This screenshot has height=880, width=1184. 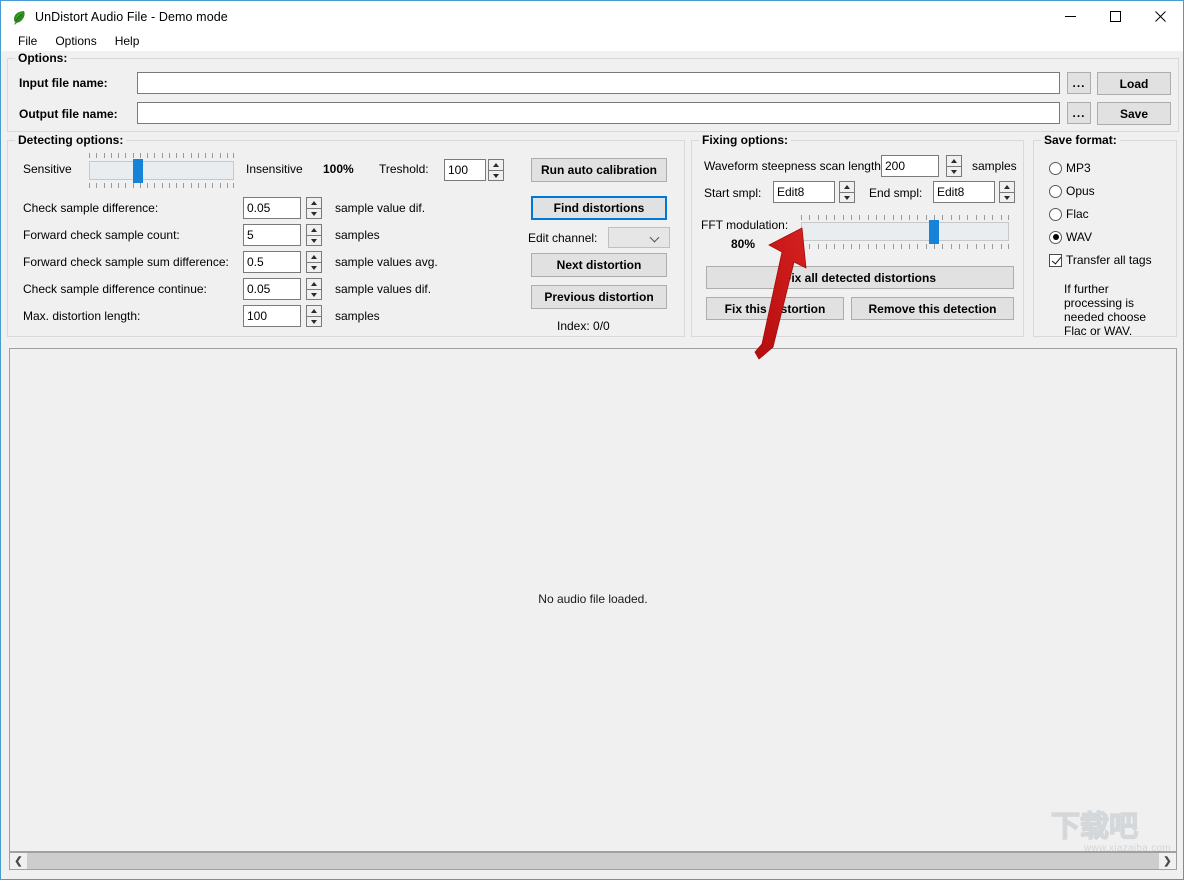 I want to click on close-button, so click(x=1160, y=16).